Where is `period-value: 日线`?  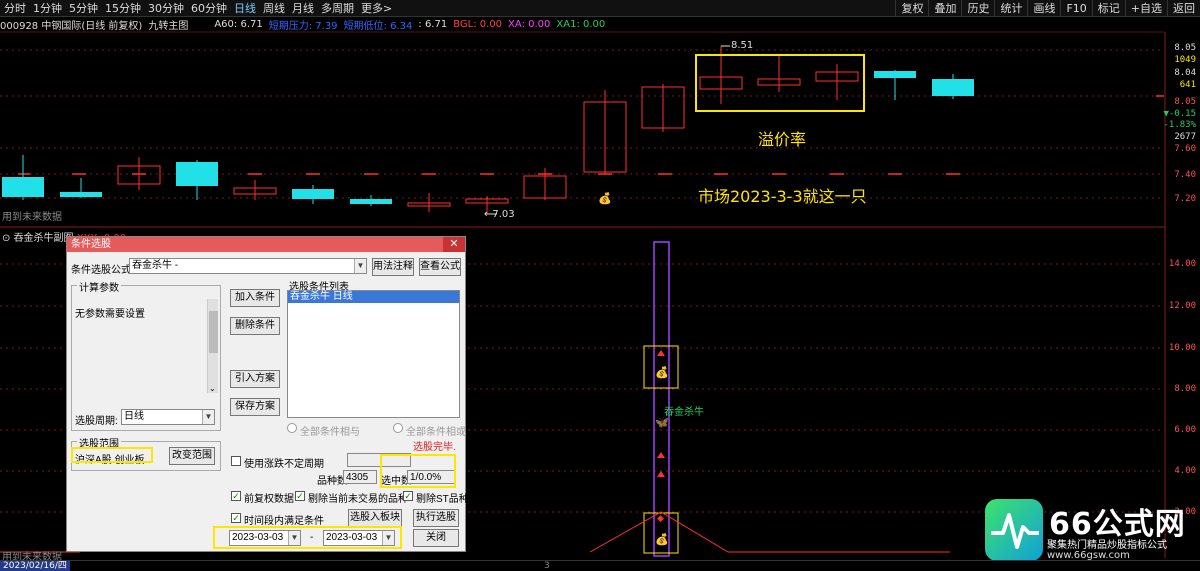
period-value: 日线 is located at coordinates (134, 416).